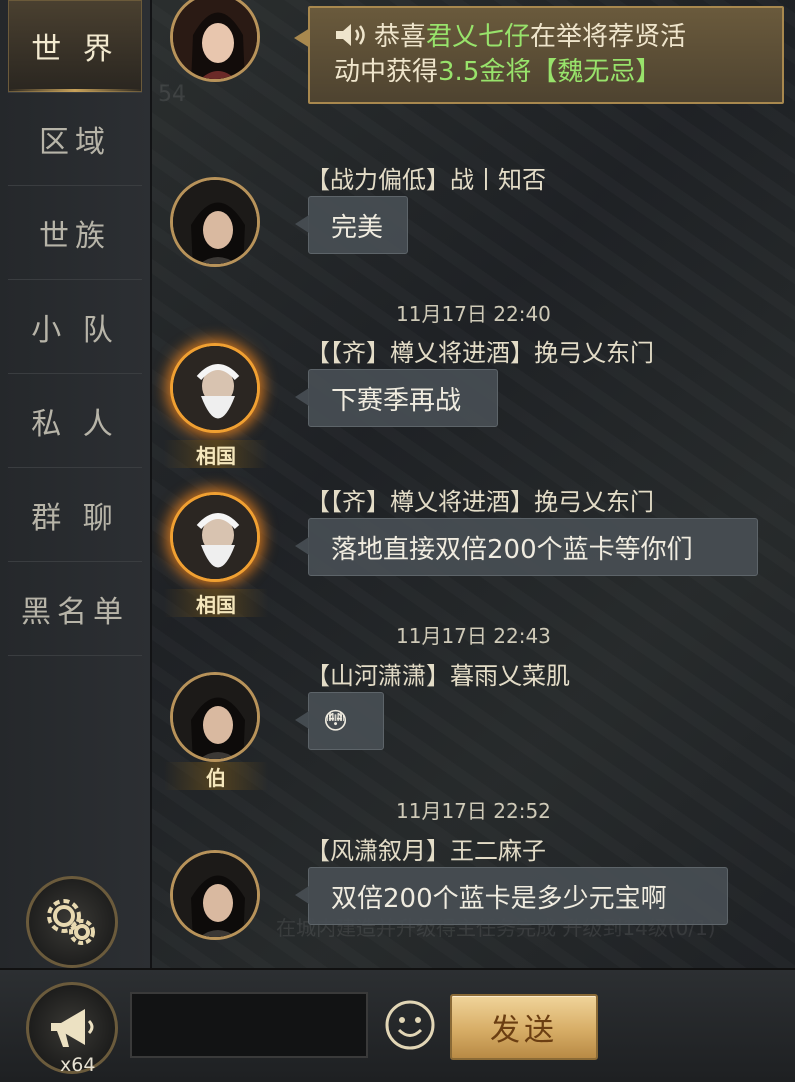  I want to click on tab-private-label: 私 人, so click(75, 424).